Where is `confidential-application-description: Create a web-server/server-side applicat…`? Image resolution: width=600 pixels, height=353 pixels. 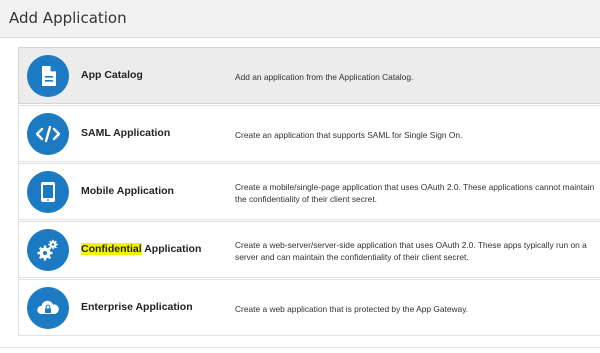 confidential-application-description: Create a web-server/server-side applicat… is located at coordinates (411, 251).